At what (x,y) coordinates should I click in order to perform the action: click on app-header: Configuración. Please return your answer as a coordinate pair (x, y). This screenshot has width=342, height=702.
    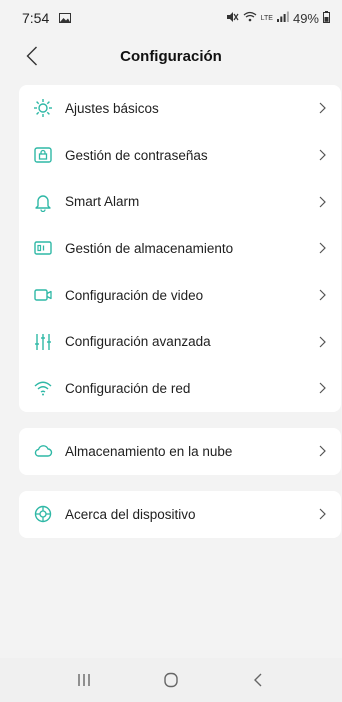
    Looking at the image, I should click on (171, 56).